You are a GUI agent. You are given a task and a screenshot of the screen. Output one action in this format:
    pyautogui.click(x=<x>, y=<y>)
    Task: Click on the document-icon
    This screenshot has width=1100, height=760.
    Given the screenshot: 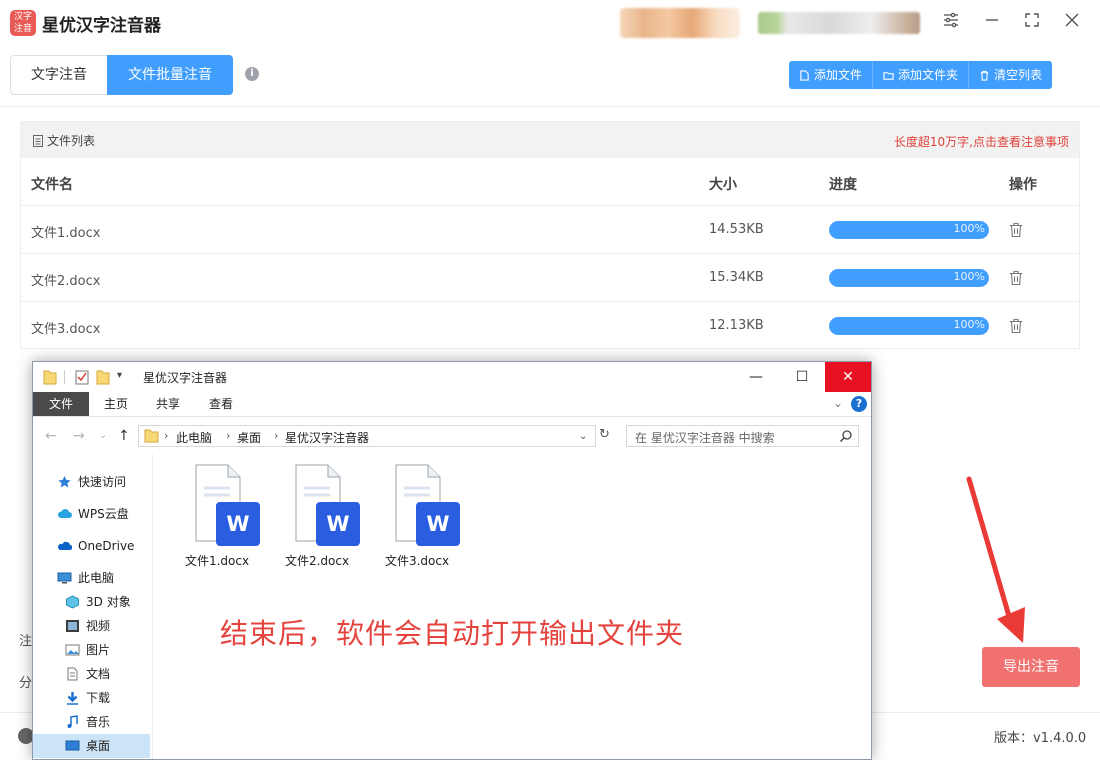 What is the action you would take?
    pyautogui.click(x=72, y=674)
    